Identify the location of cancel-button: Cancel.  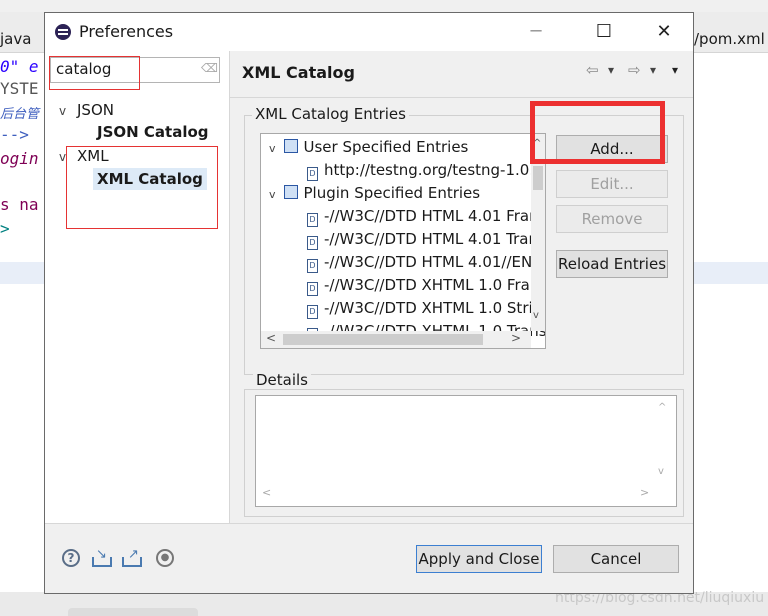
(616, 559).